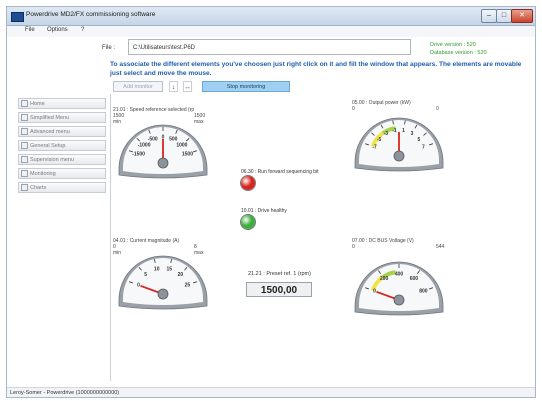 Image resolution: width=542 pixels, height=401 pixels. What do you see at coordinates (187, 155) in the screenshot?
I see `gauge-tick-label: 1500` at bounding box center [187, 155].